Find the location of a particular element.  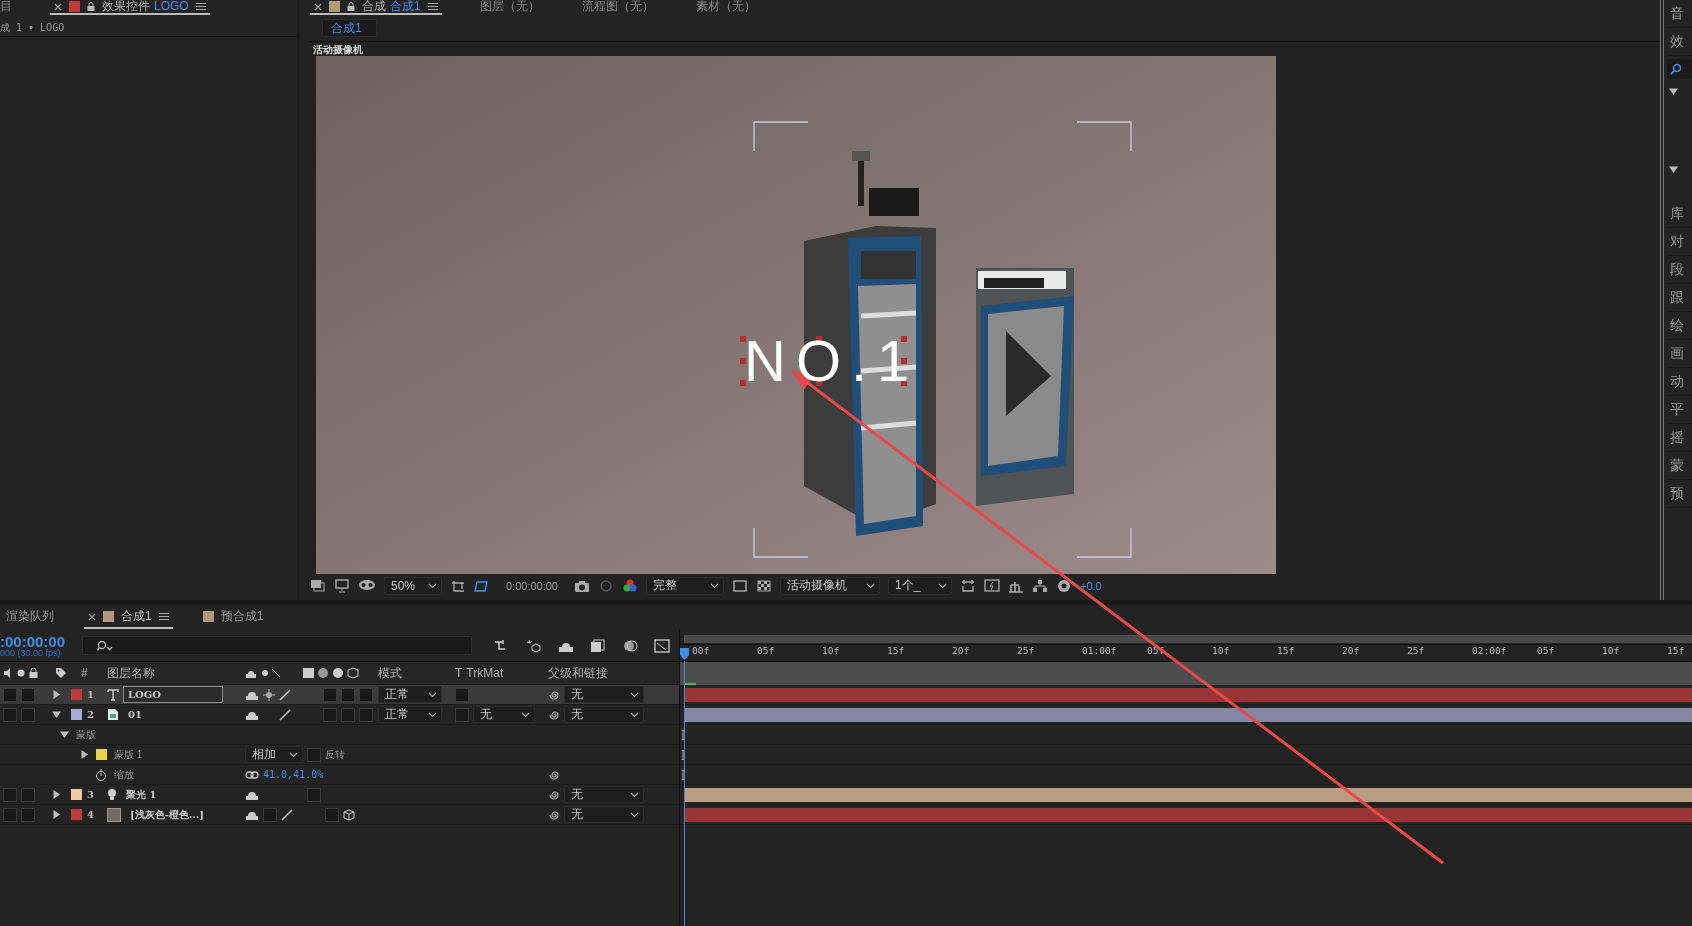

exposure-value: +0.0 is located at coordinates (1091, 585).